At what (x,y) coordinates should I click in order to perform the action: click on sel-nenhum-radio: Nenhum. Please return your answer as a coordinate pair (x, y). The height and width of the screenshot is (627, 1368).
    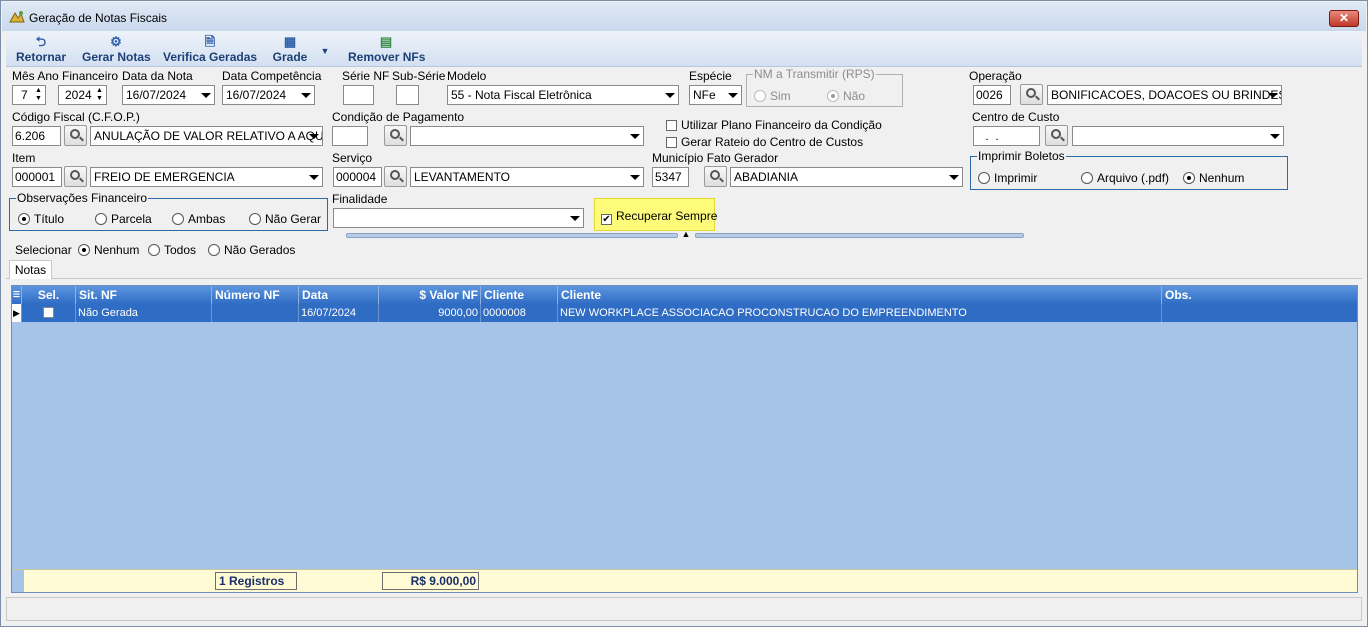
    Looking at the image, I should click on (108, 250).